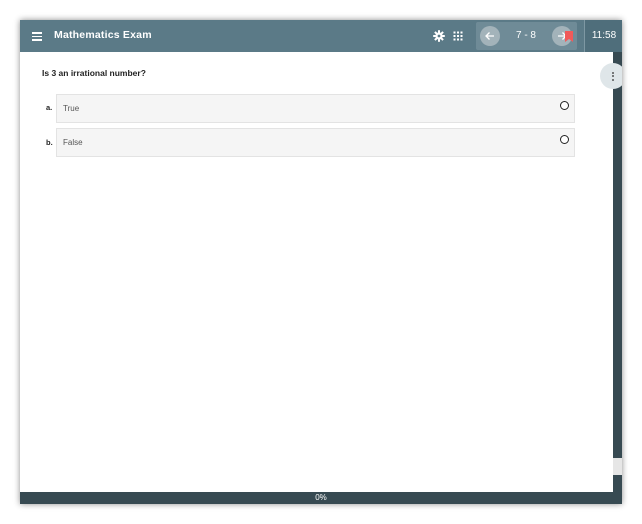 Image resolution: width=642 pixels, height=524 pixels. What do you see at coordinates (490, 36) in the screenshot?
I see `arrow-left-icon` at bounding box center [490, 36].